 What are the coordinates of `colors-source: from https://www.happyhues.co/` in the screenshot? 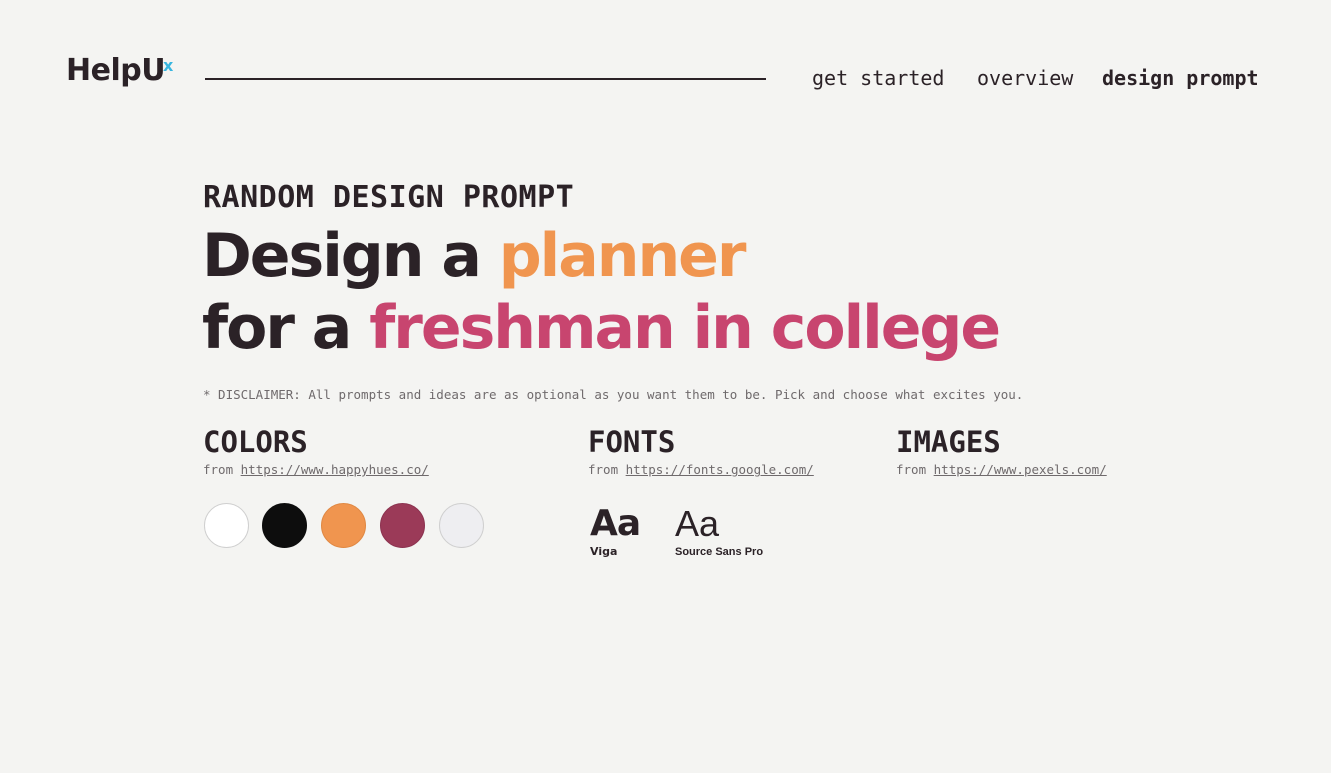 It's located at (316, 470).